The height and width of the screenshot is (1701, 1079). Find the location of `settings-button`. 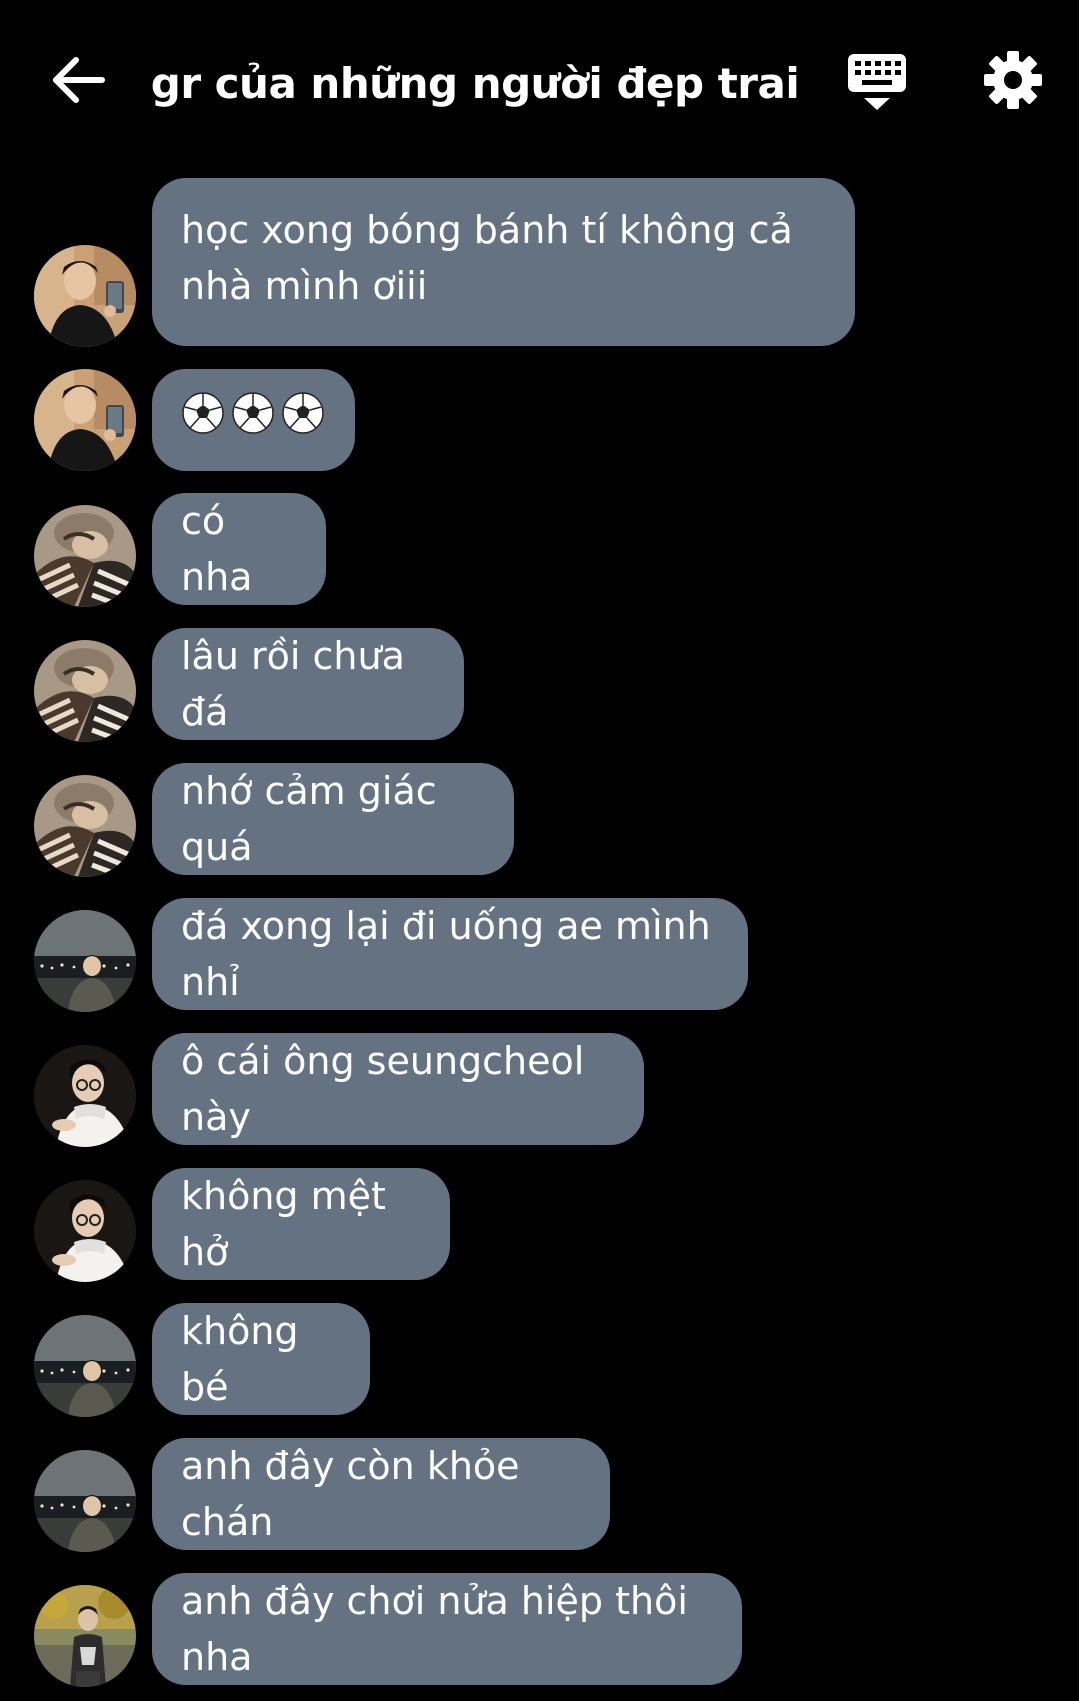

settings-button is located at coordinates (1013, 80).